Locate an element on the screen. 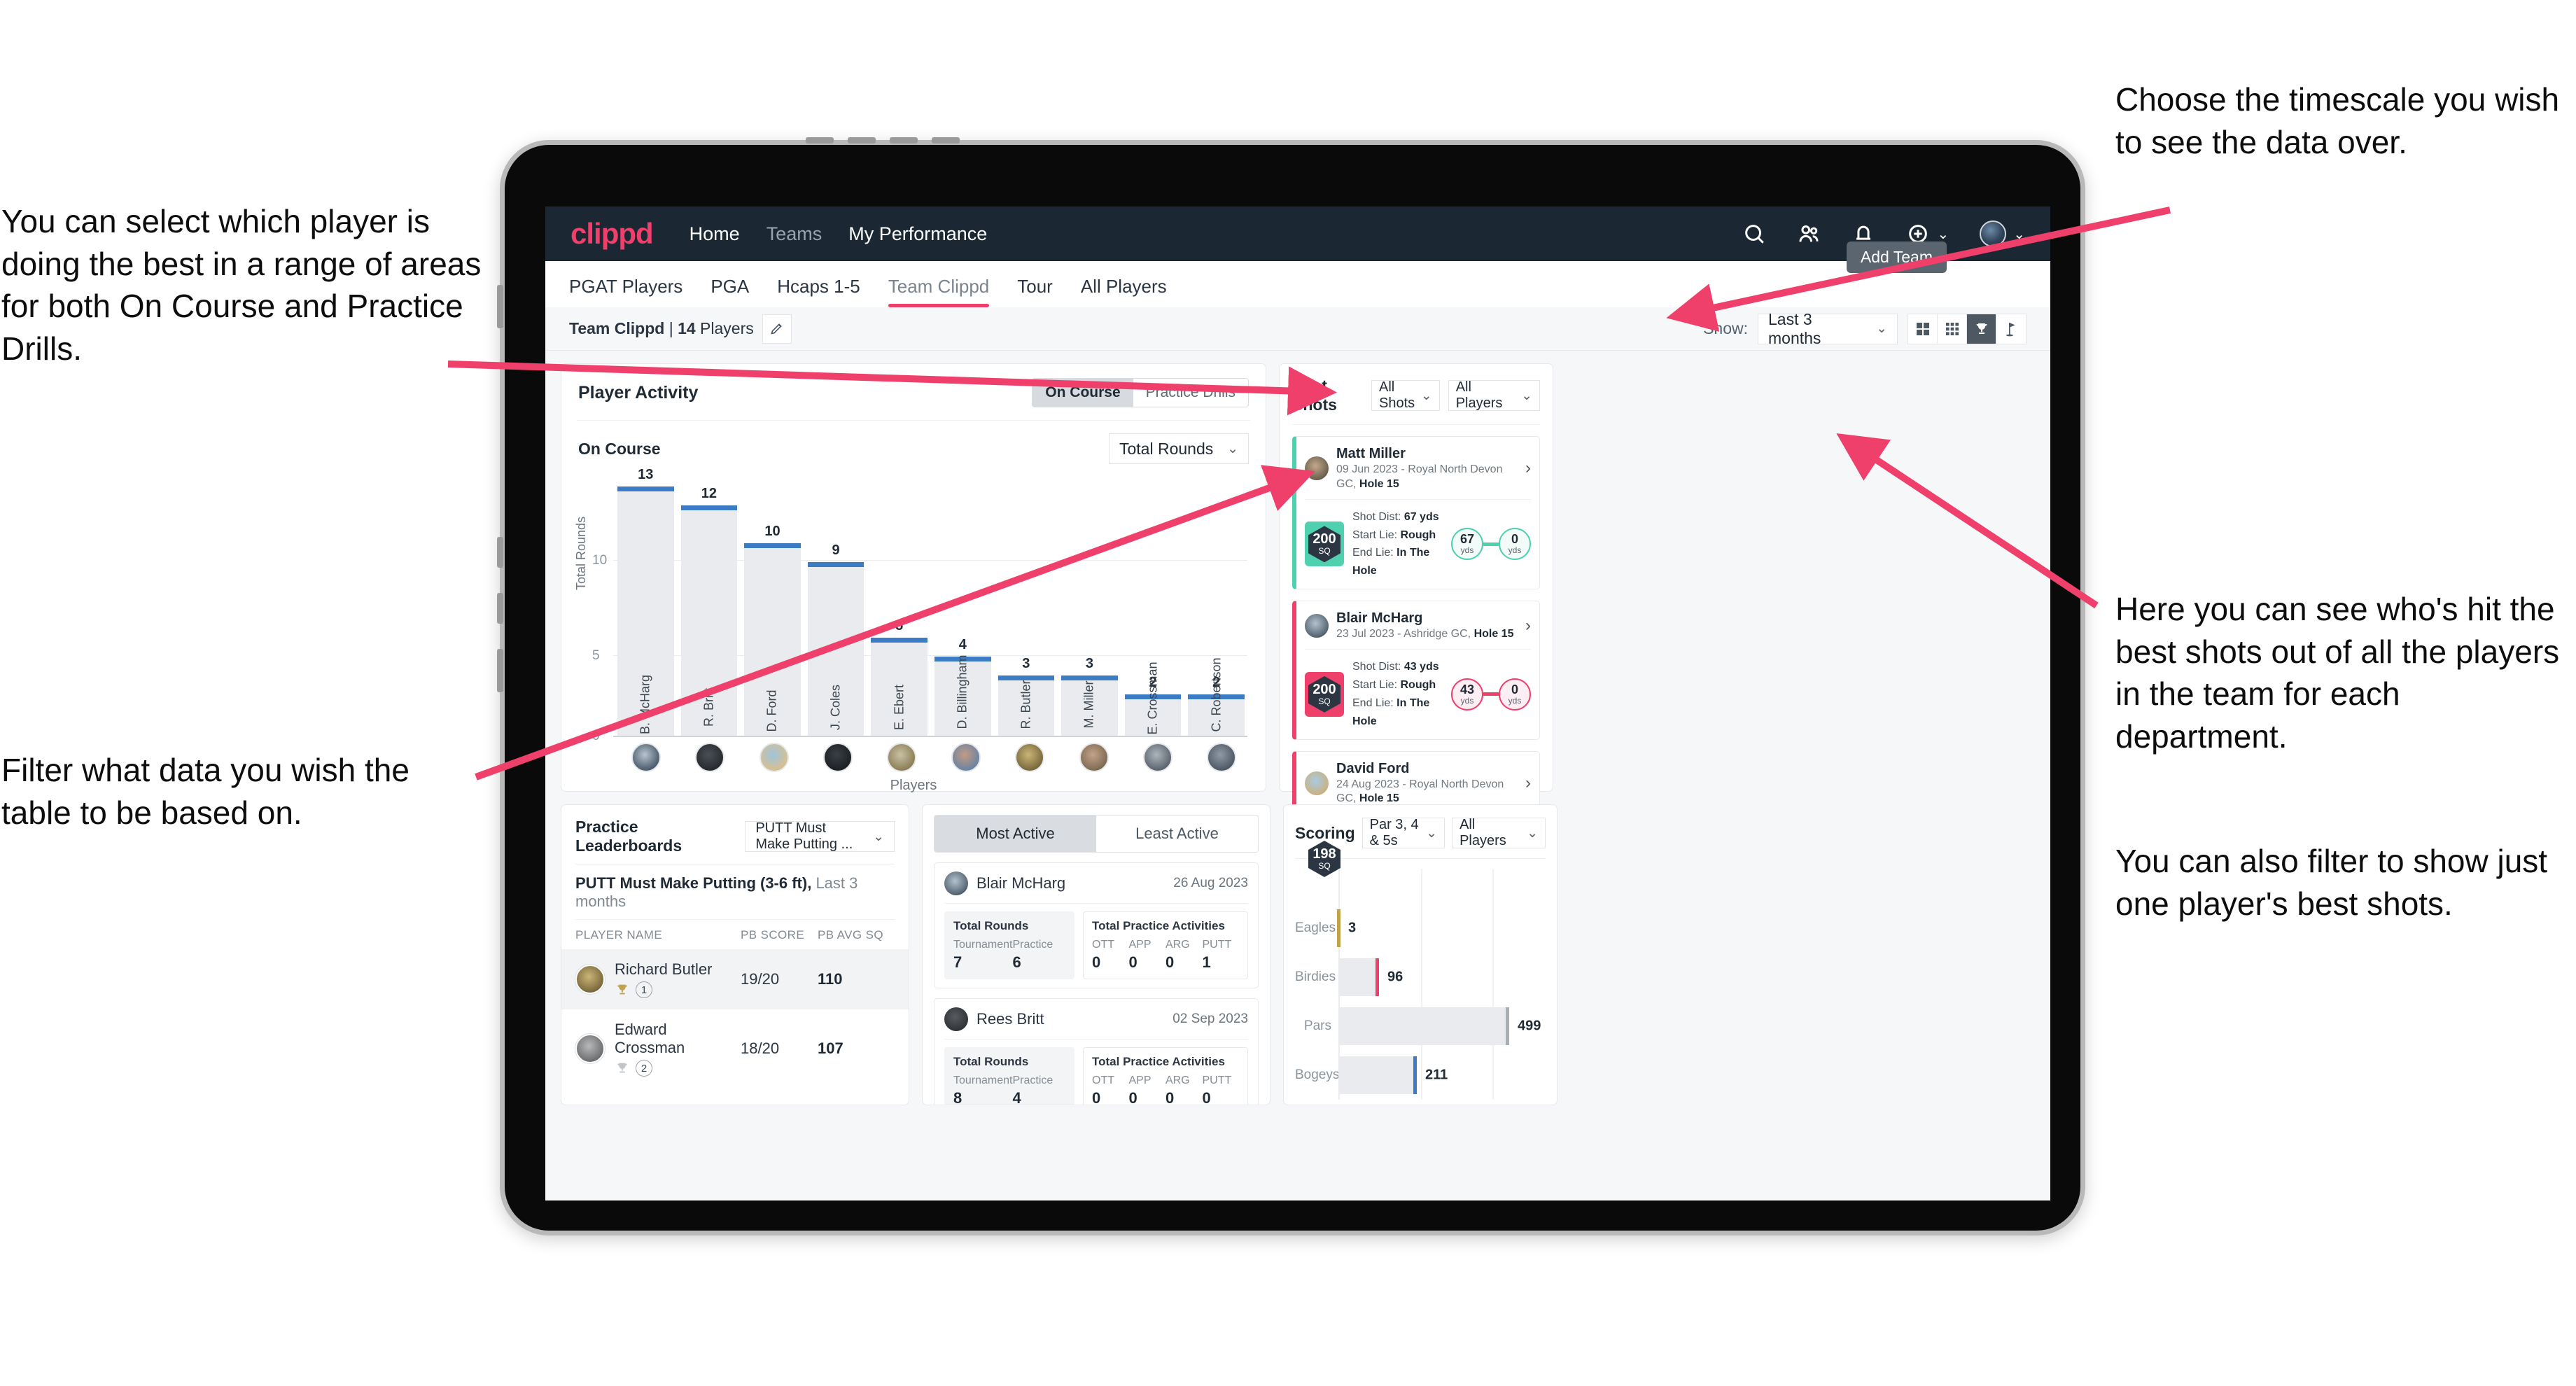 The image size is (2576, 1386). bar-column: 3 M. Miller is located at coordinates (1089, 603).